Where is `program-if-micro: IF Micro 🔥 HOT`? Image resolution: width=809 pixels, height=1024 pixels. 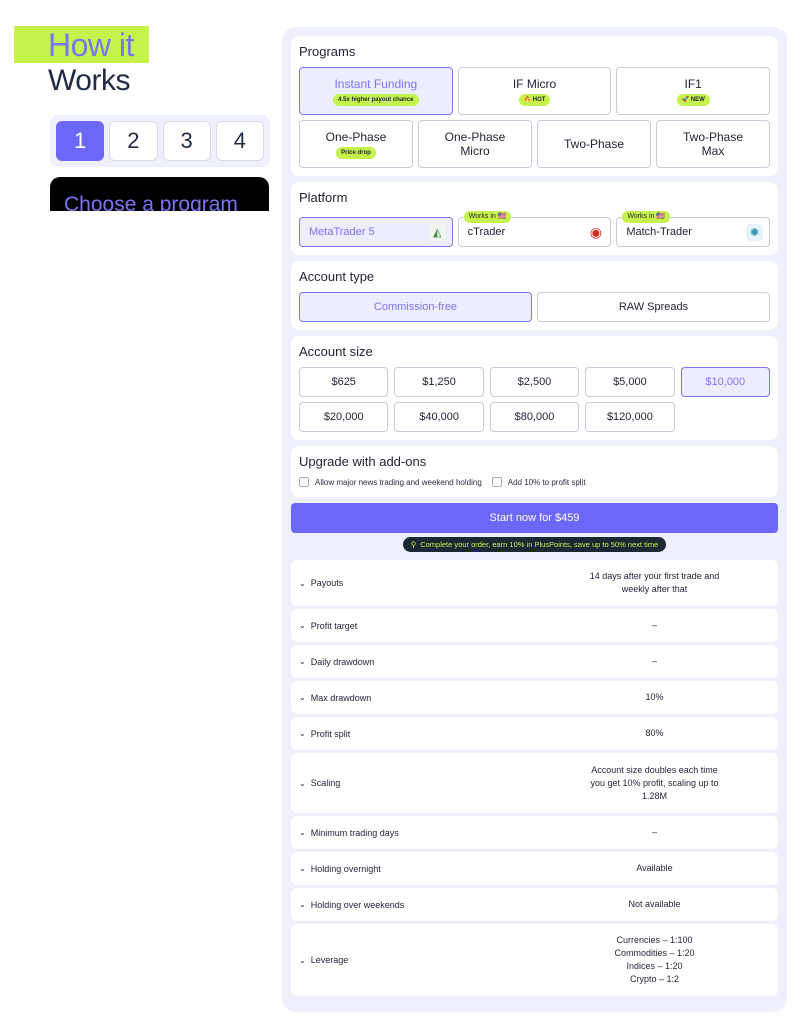 program-if-micro: IF Micro 🔥 HOT is located at coordinates (534, 91).